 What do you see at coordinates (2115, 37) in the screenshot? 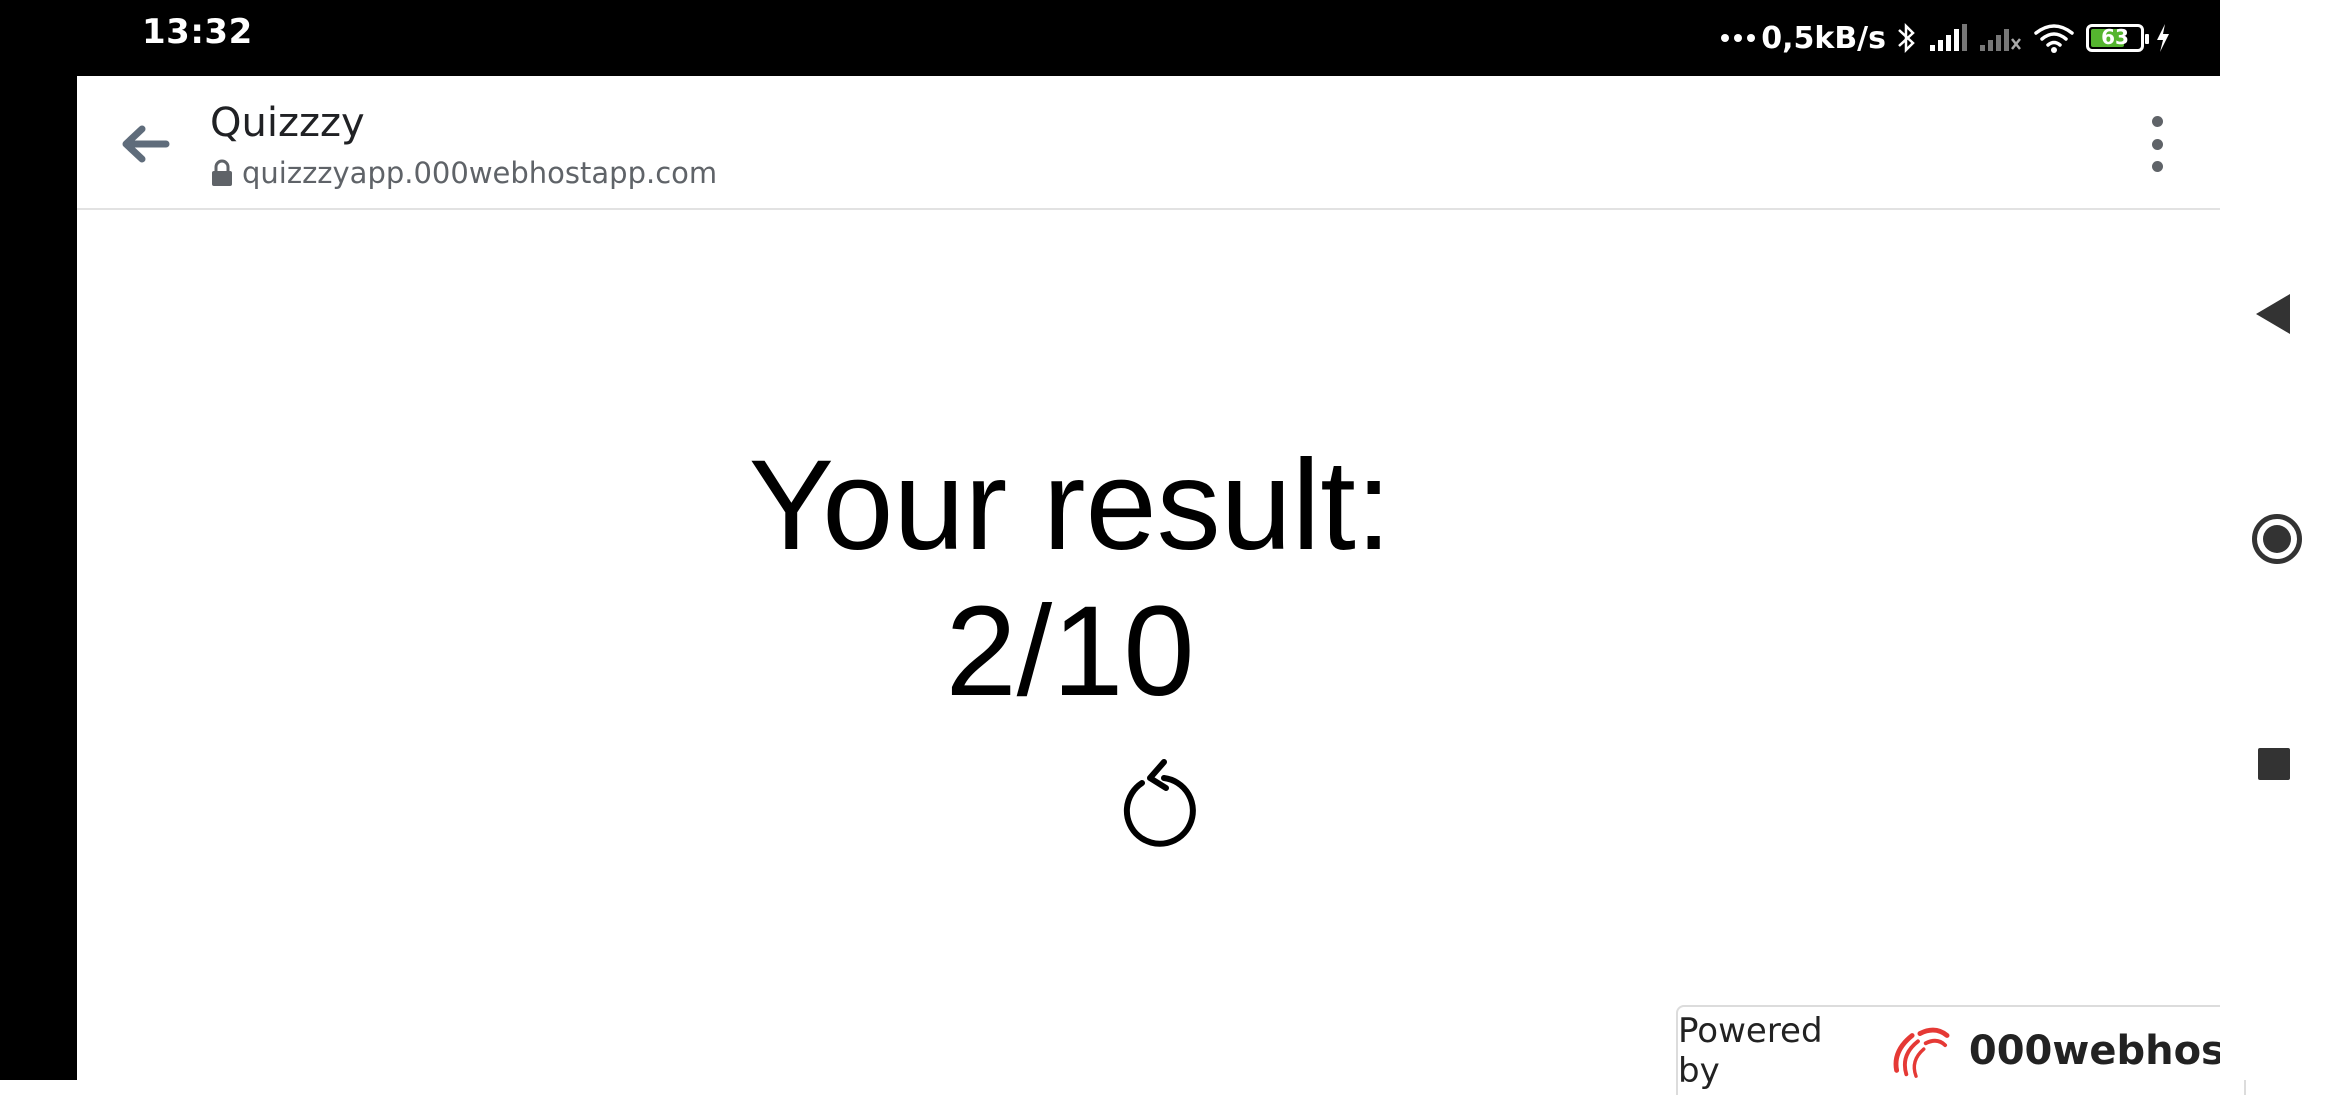
I see `battery-level: 63` at bounding box center [2115, 37].